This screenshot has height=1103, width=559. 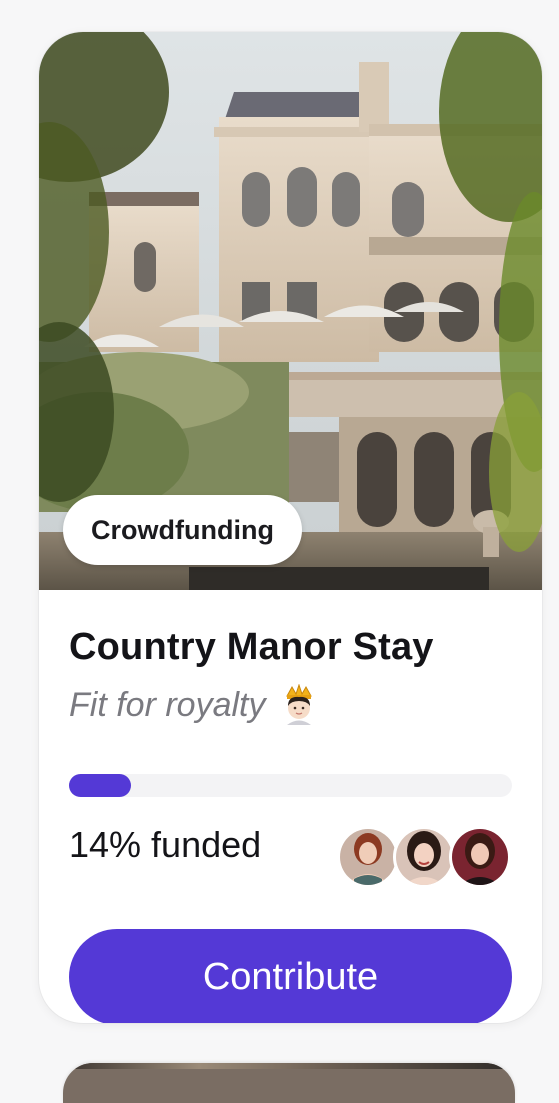 What do you see at coordinates (251, 647) in the screenshot?
I see `campaign-title: Country Manor Stay` at bounding box center [251, 647].